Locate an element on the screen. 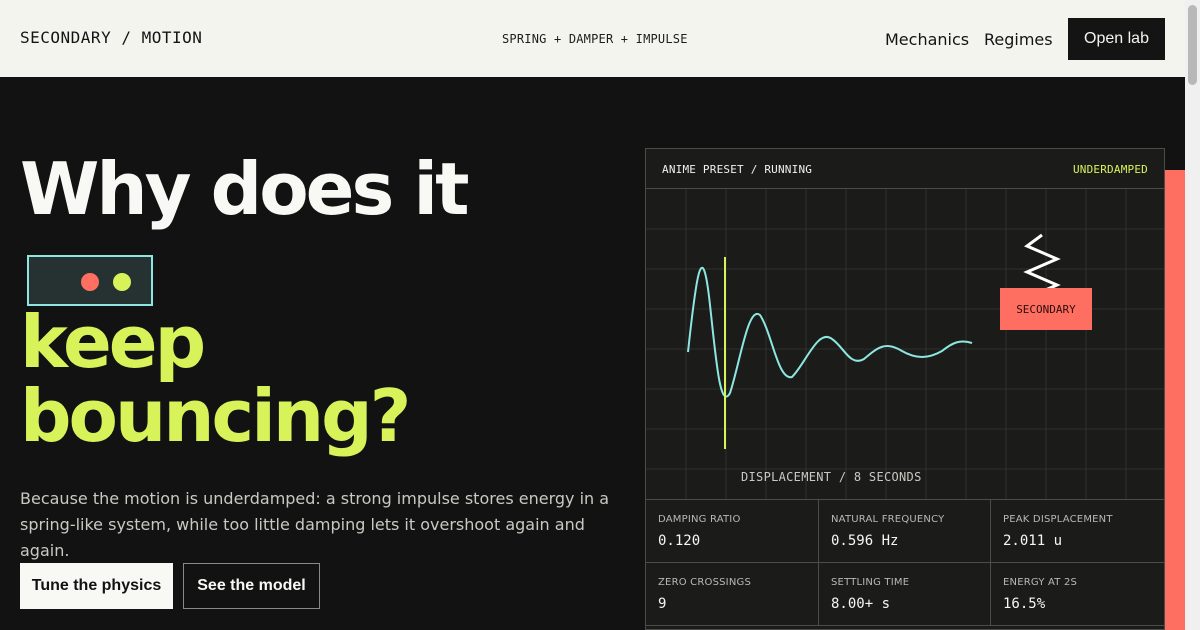 Image resolution: width=1200 pixels, height=630 pixels. hero-title-line-2: keep is located at coordinates (113, 342).